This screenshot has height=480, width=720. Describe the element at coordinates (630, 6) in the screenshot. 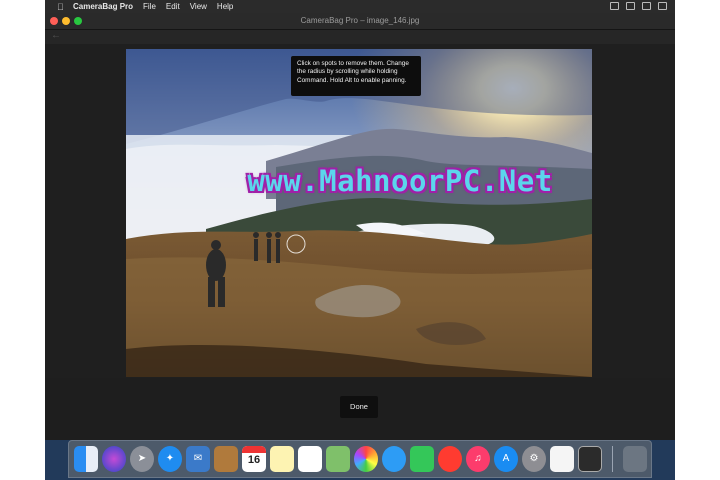

I see `display-icon` at that location.